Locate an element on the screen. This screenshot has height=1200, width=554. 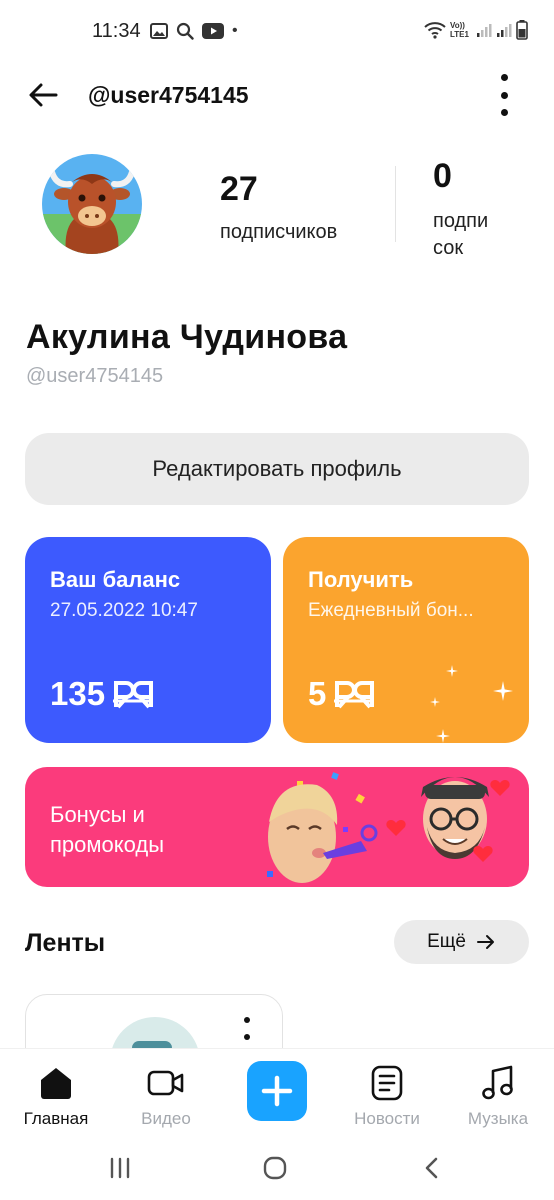
balance-date: 27.05.2022 10:47 is located at coordinates (124, 610).